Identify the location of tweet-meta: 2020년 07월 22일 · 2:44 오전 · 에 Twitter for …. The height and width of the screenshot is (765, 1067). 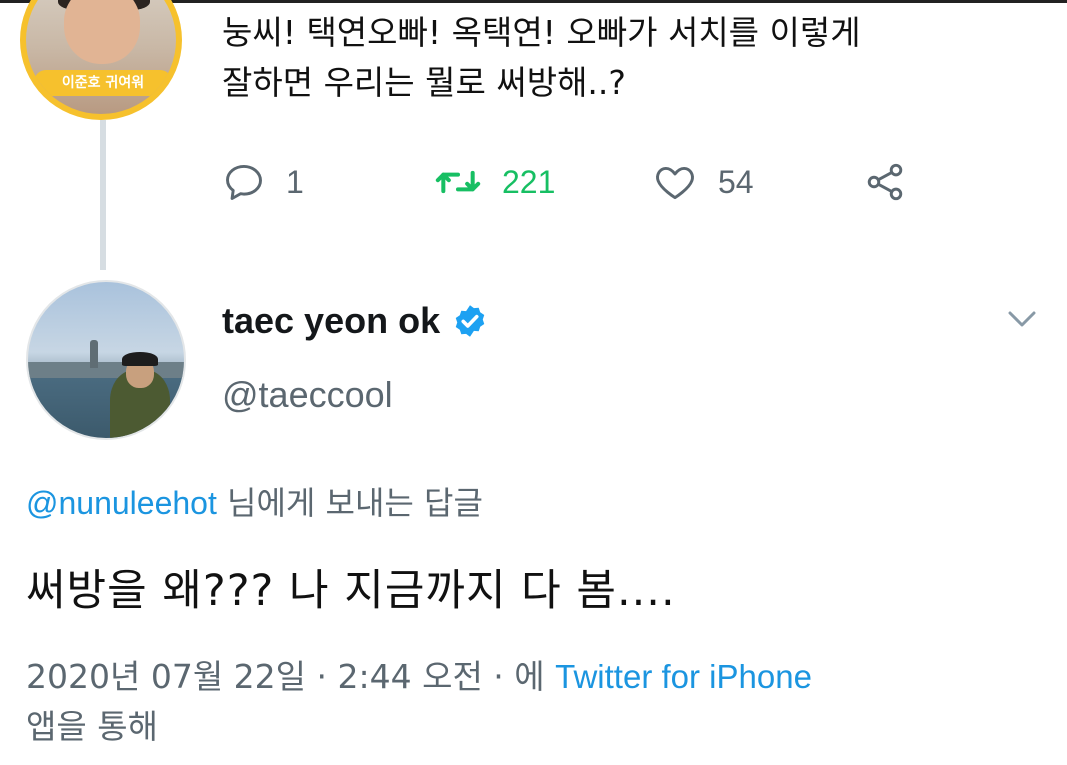
(541, 702).